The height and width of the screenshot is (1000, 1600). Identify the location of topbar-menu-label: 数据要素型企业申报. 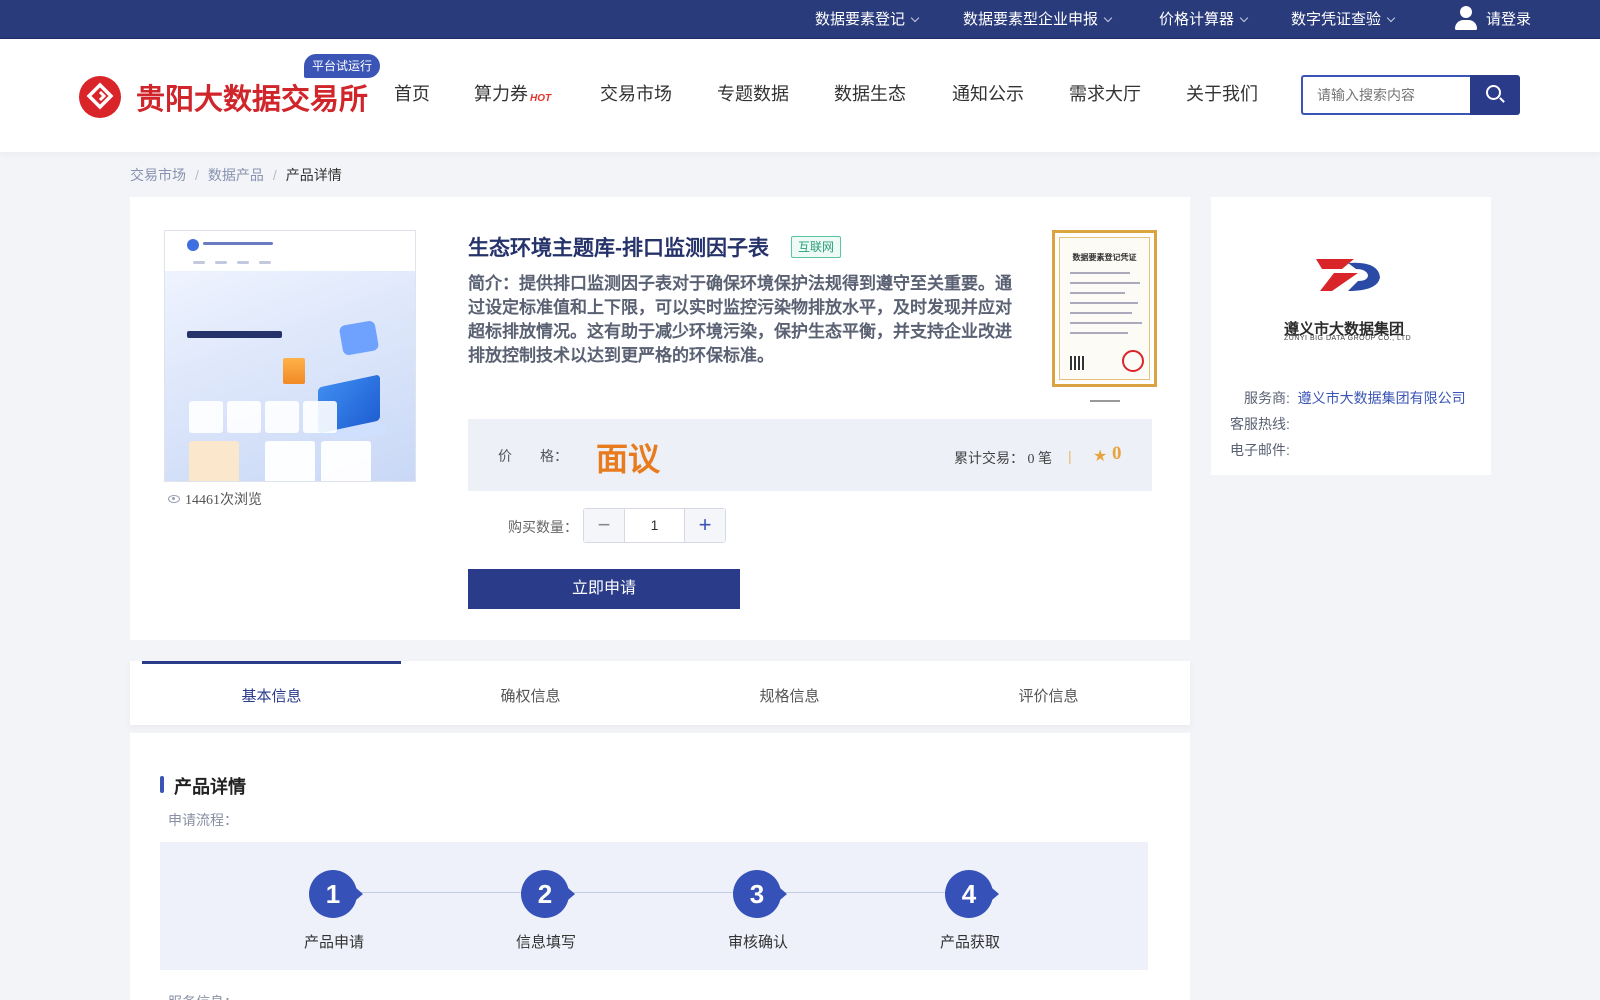
(1031, 19).